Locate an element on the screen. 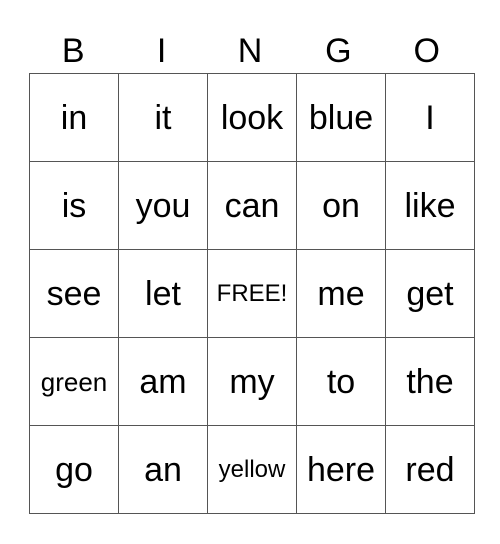 The height and width of the screenshot is (544, 500). bingo-row: green am my to the is located at coordinates (252, 381).